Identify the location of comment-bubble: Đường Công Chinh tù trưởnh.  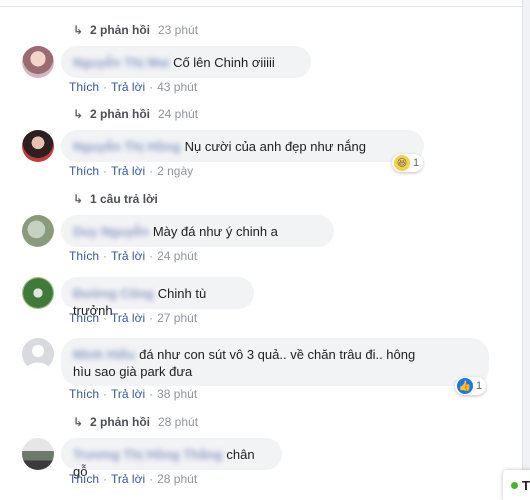
(157, 297).